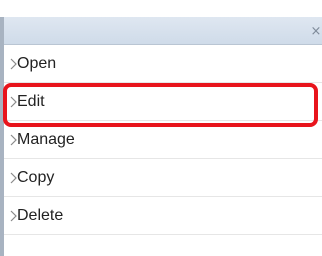 Image resolution: width=322 pixels, height=256 pixels. I want to click on menu-item-manage: Manage, so click(163, 140).